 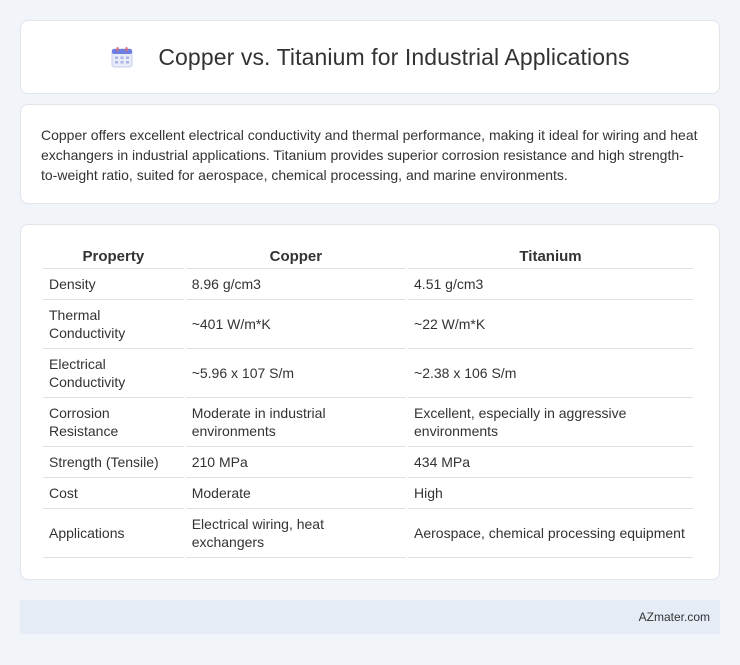 I want to click on table-row: Strength (Tensile) 210 MPa 434 MPa, so click(x=368, y=462).